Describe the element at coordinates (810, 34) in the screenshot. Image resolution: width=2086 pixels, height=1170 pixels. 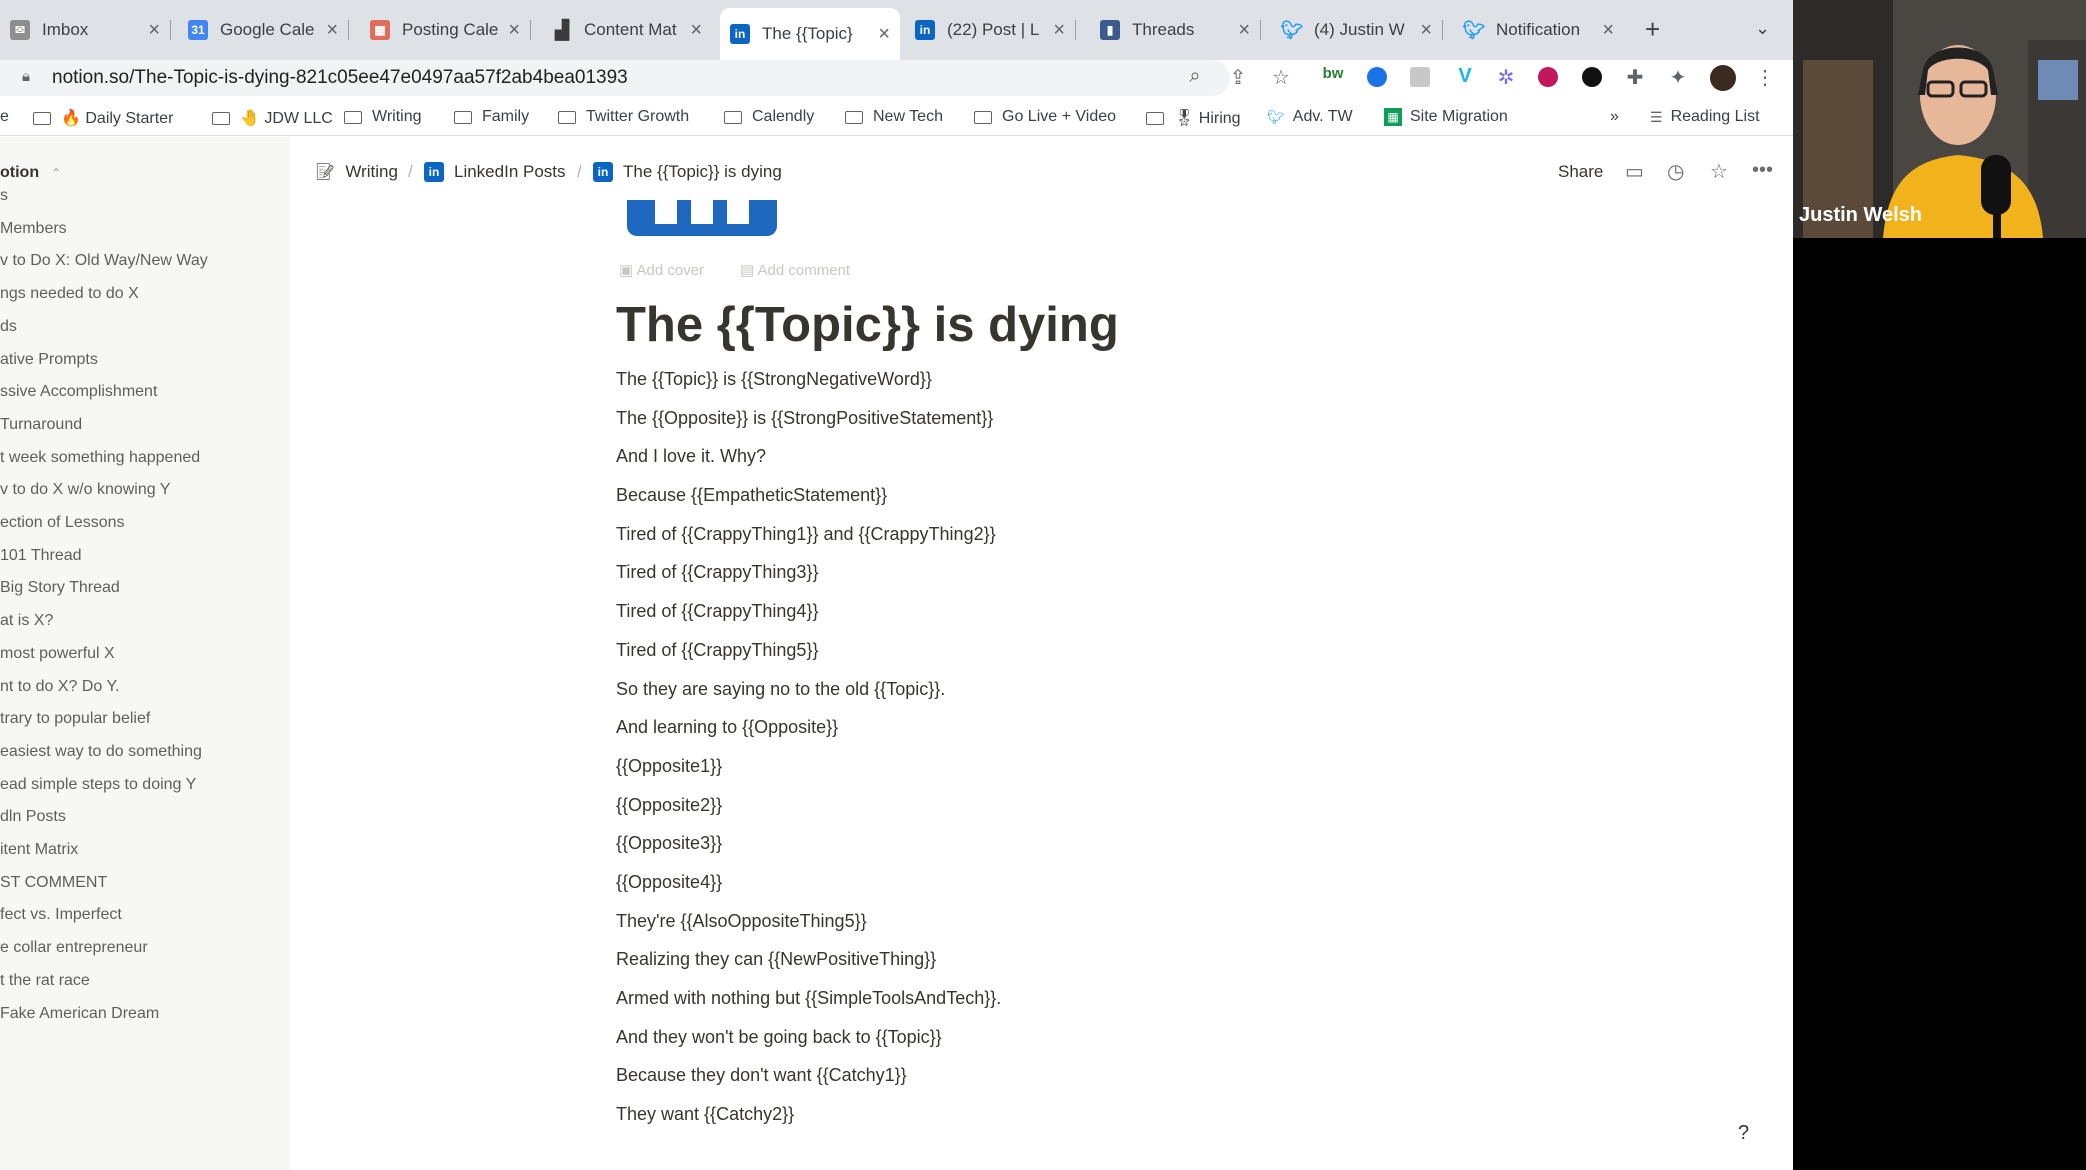
I see `tab-topic-is-dying: in The {{Topic} ×` at that location.